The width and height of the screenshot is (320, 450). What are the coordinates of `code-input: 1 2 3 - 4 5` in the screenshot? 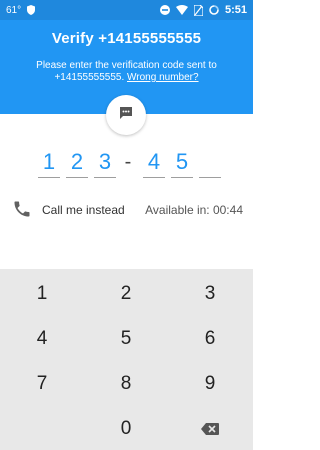 It's located at (126, 165).